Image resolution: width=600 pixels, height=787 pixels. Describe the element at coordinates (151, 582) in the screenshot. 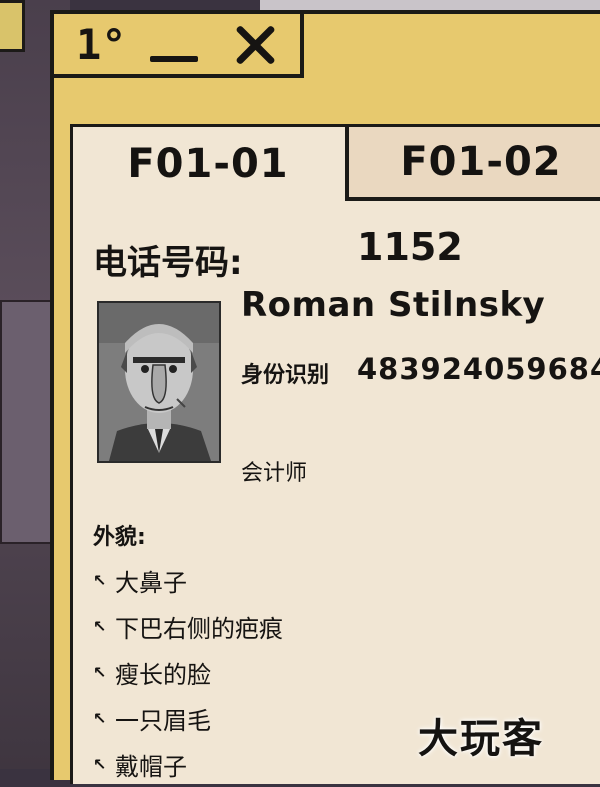

I see `trait-text: 大鼻子` at that location.